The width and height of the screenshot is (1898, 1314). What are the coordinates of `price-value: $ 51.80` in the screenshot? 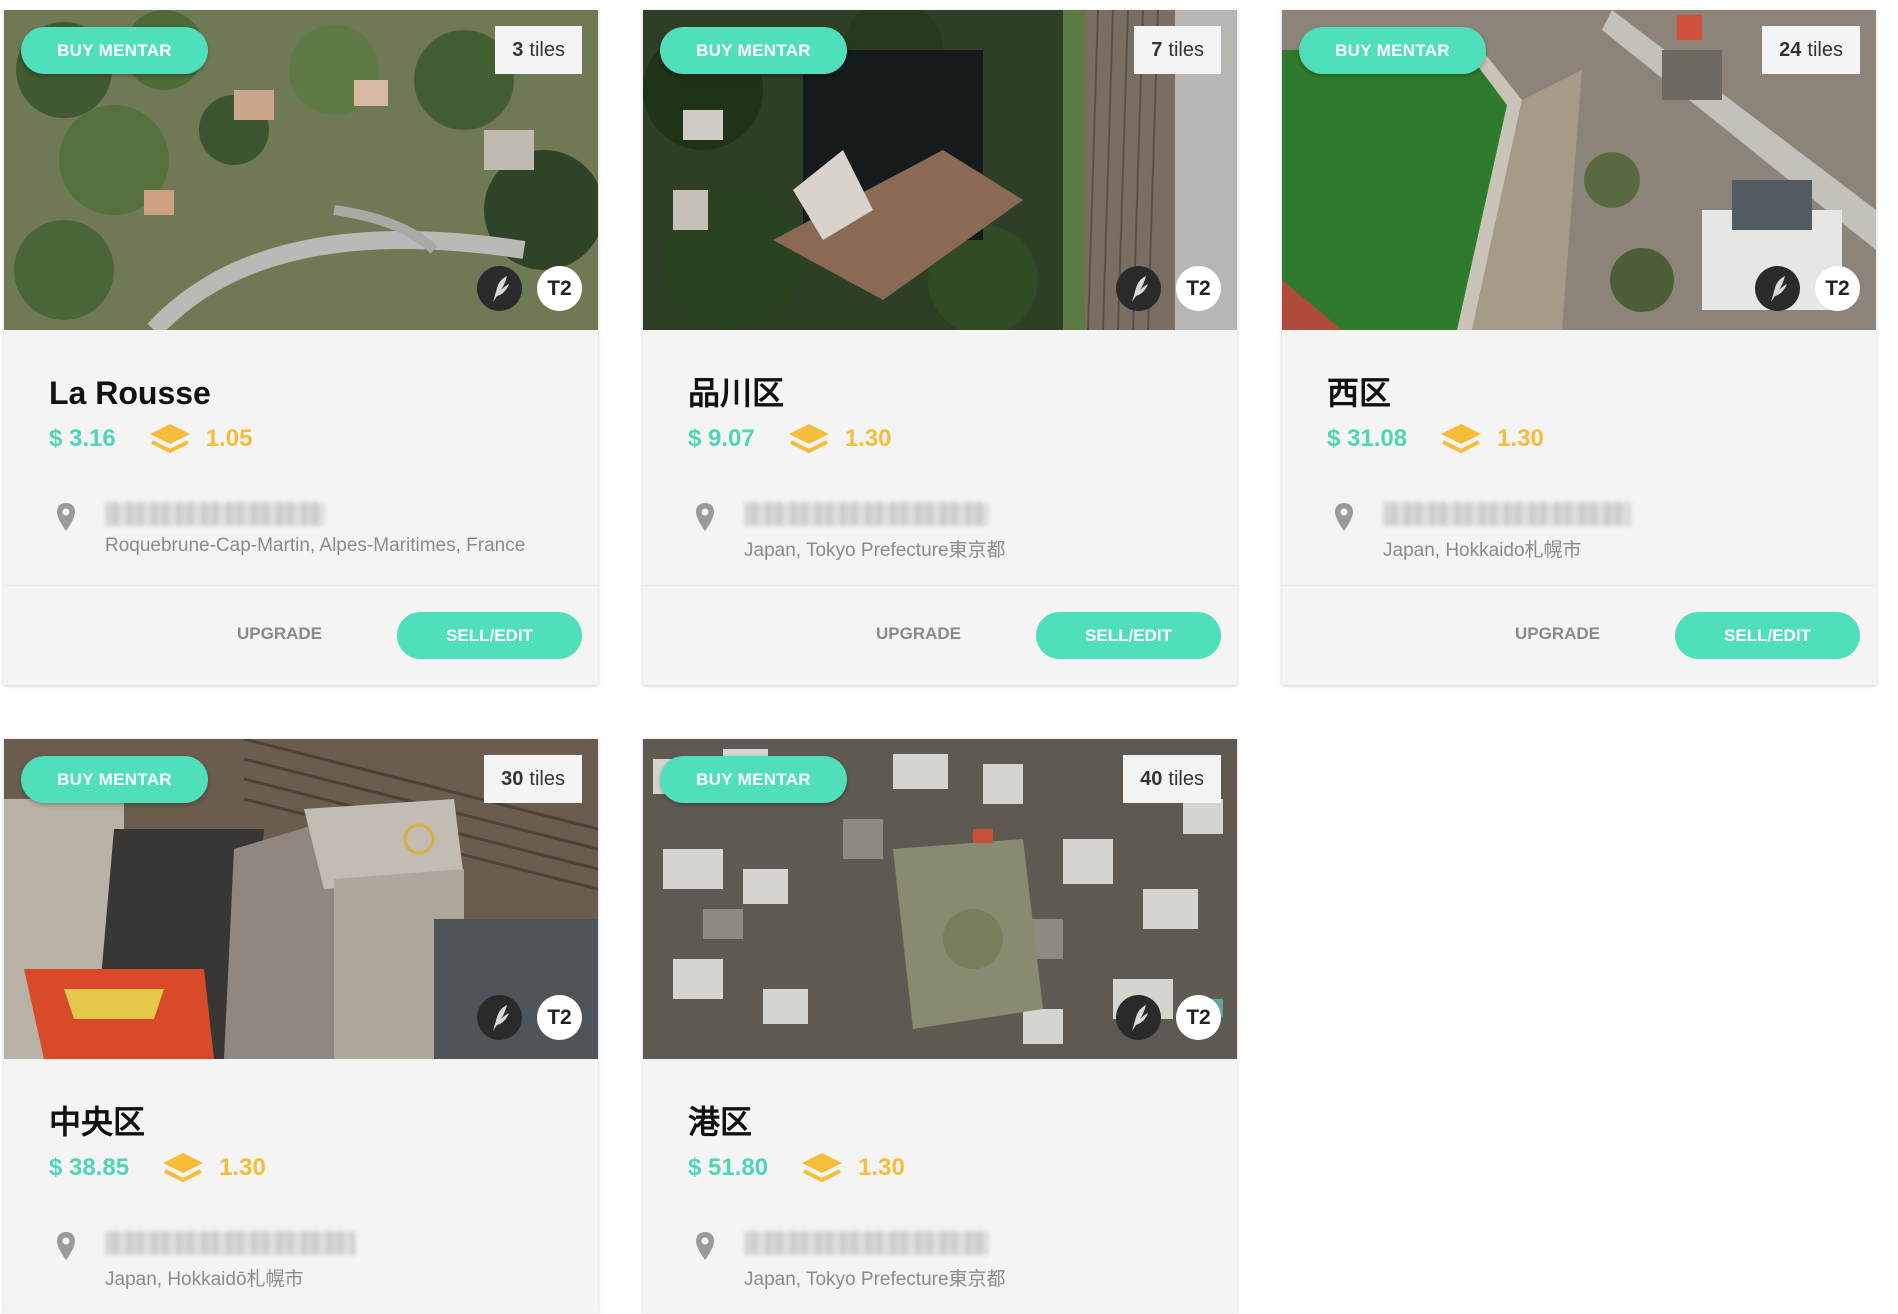 It's located at (728, 1167).